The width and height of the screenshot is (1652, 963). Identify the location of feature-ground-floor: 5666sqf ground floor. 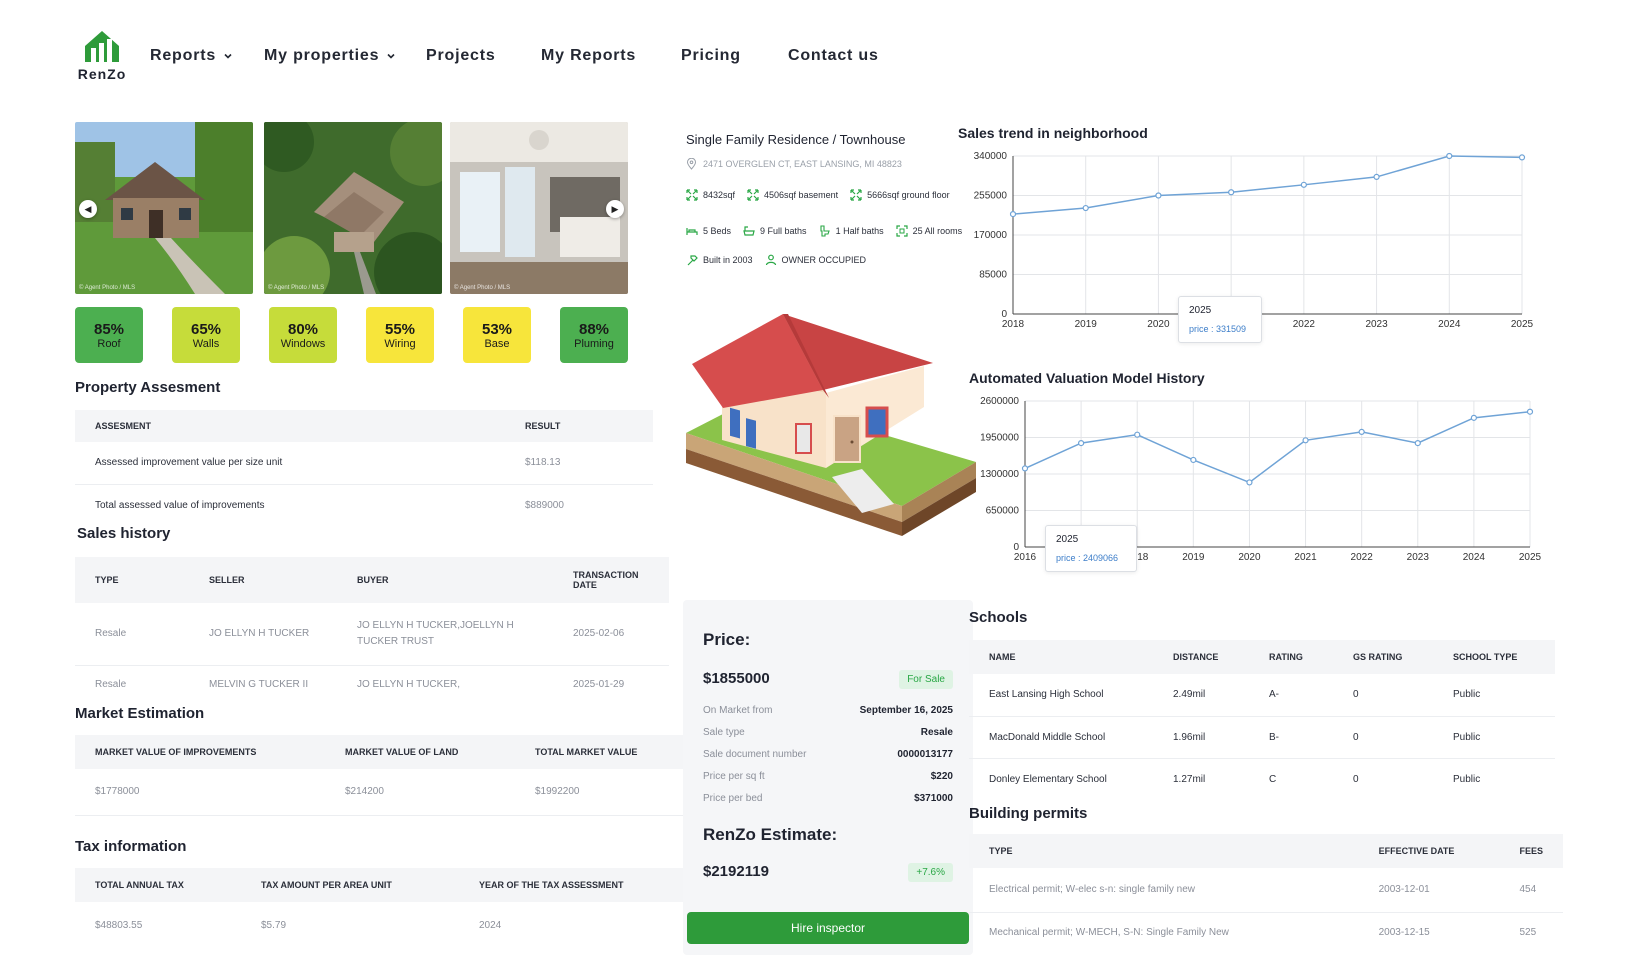
(900, 195).